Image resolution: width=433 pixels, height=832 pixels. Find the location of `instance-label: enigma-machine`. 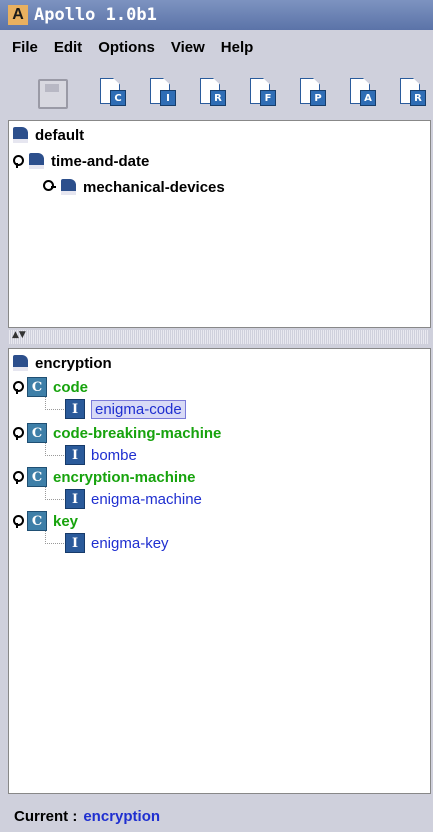

instance-label: enigma-machine is located at coordinates (146, 499).